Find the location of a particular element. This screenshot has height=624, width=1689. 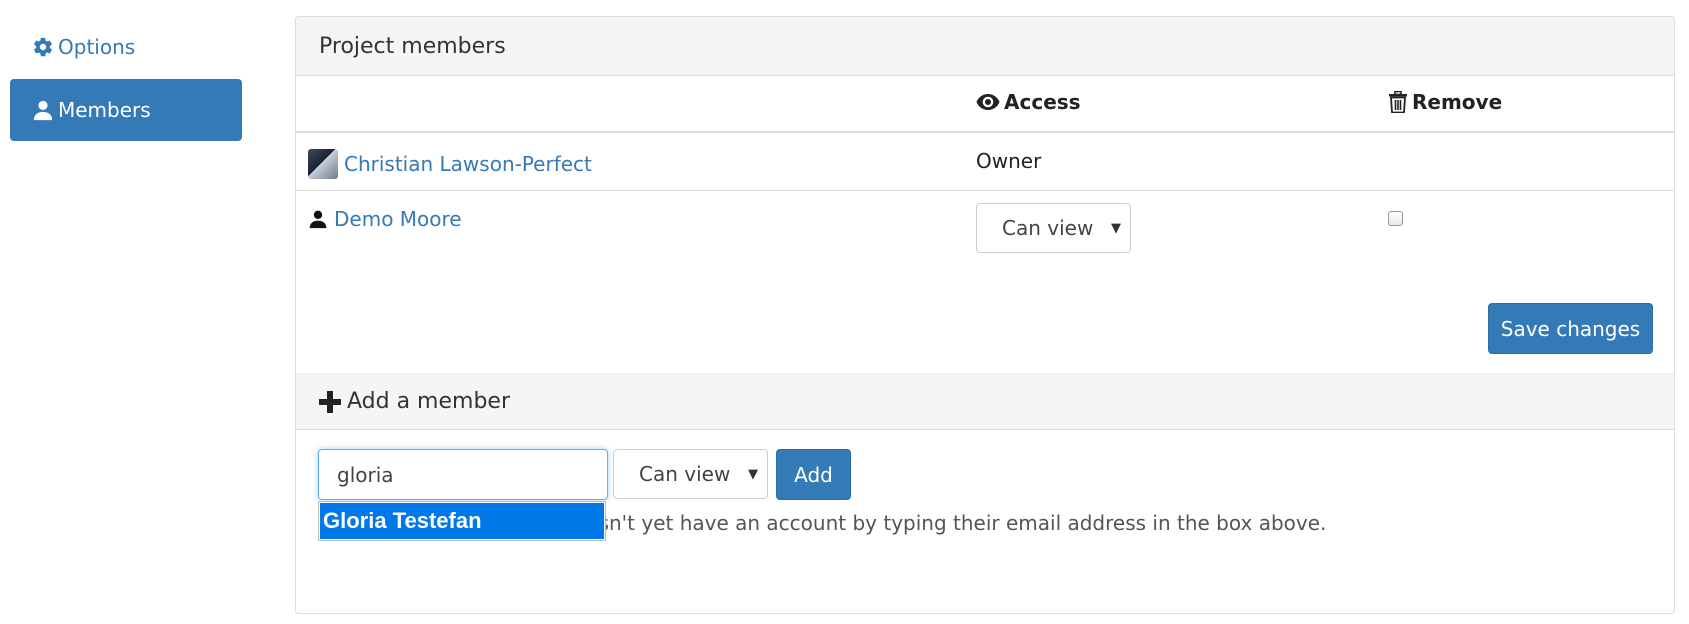

add-button: Add is located at coordinates (813, 474).